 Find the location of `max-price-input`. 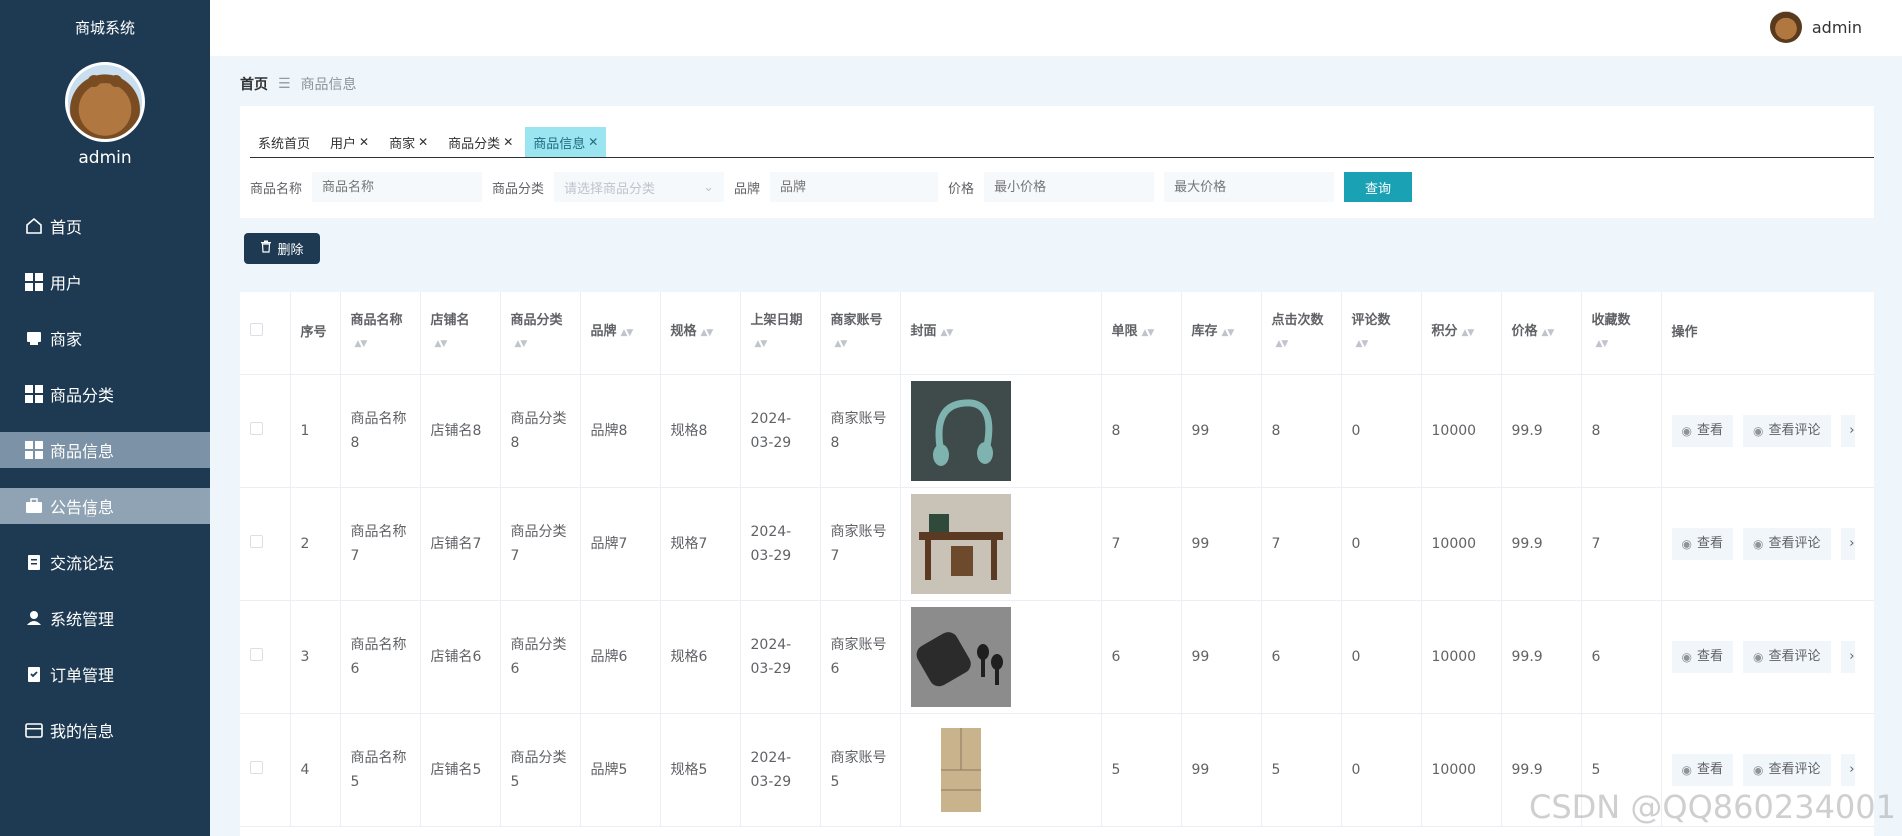

max-price-input is located at coordinates (1249, 187).